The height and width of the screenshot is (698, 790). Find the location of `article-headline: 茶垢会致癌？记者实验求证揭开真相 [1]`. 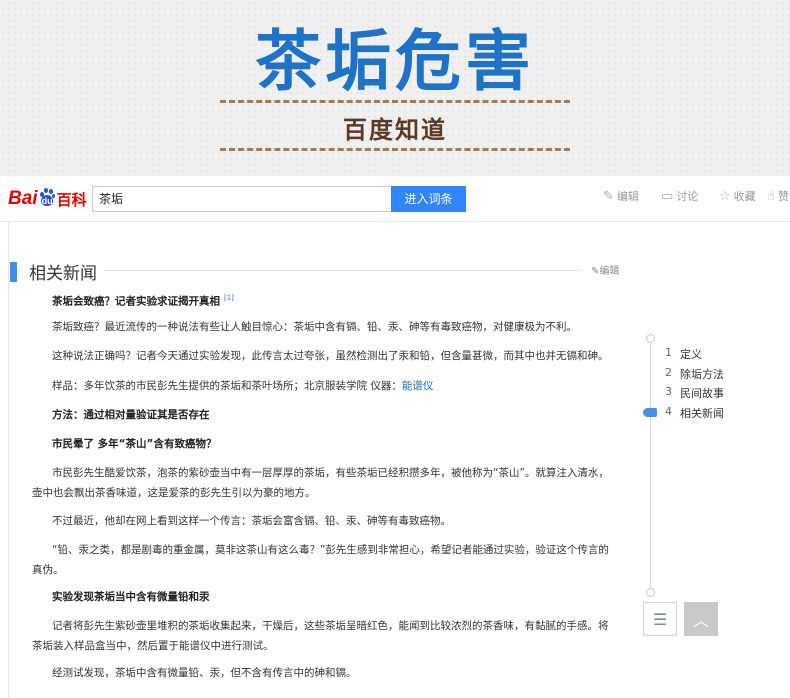

article-headline: 茶垢会致癌？记者实验求证揭开真相 [1] is located at coordinates (325, 300).